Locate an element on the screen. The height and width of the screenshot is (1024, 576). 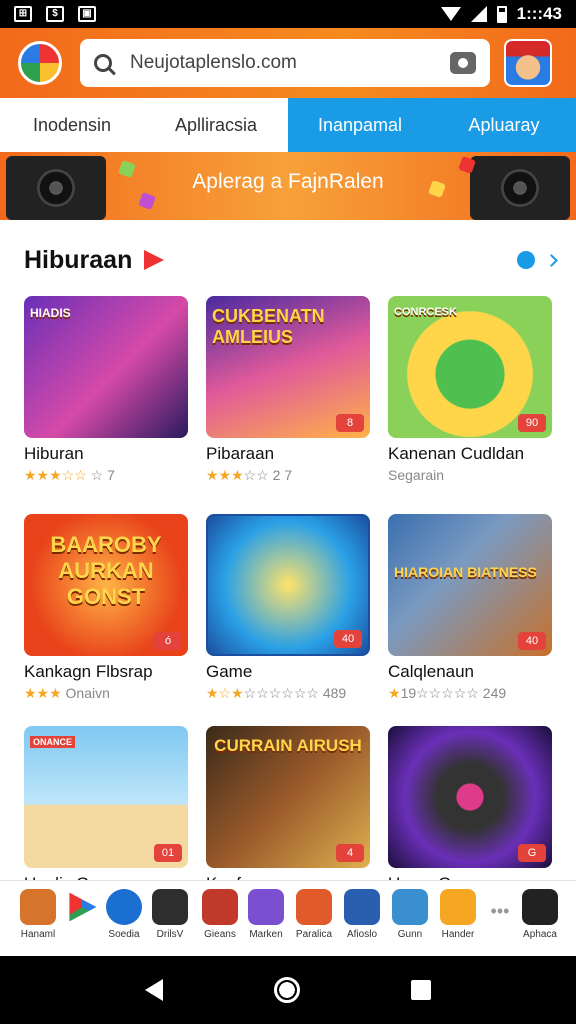
notification-icon: ⊞ is located at coordinates (23, 14).